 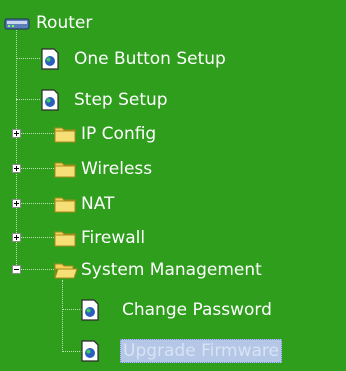 I want to click on tree-item-one-button-setup: One Button Setup, so click(x=133, y=59).